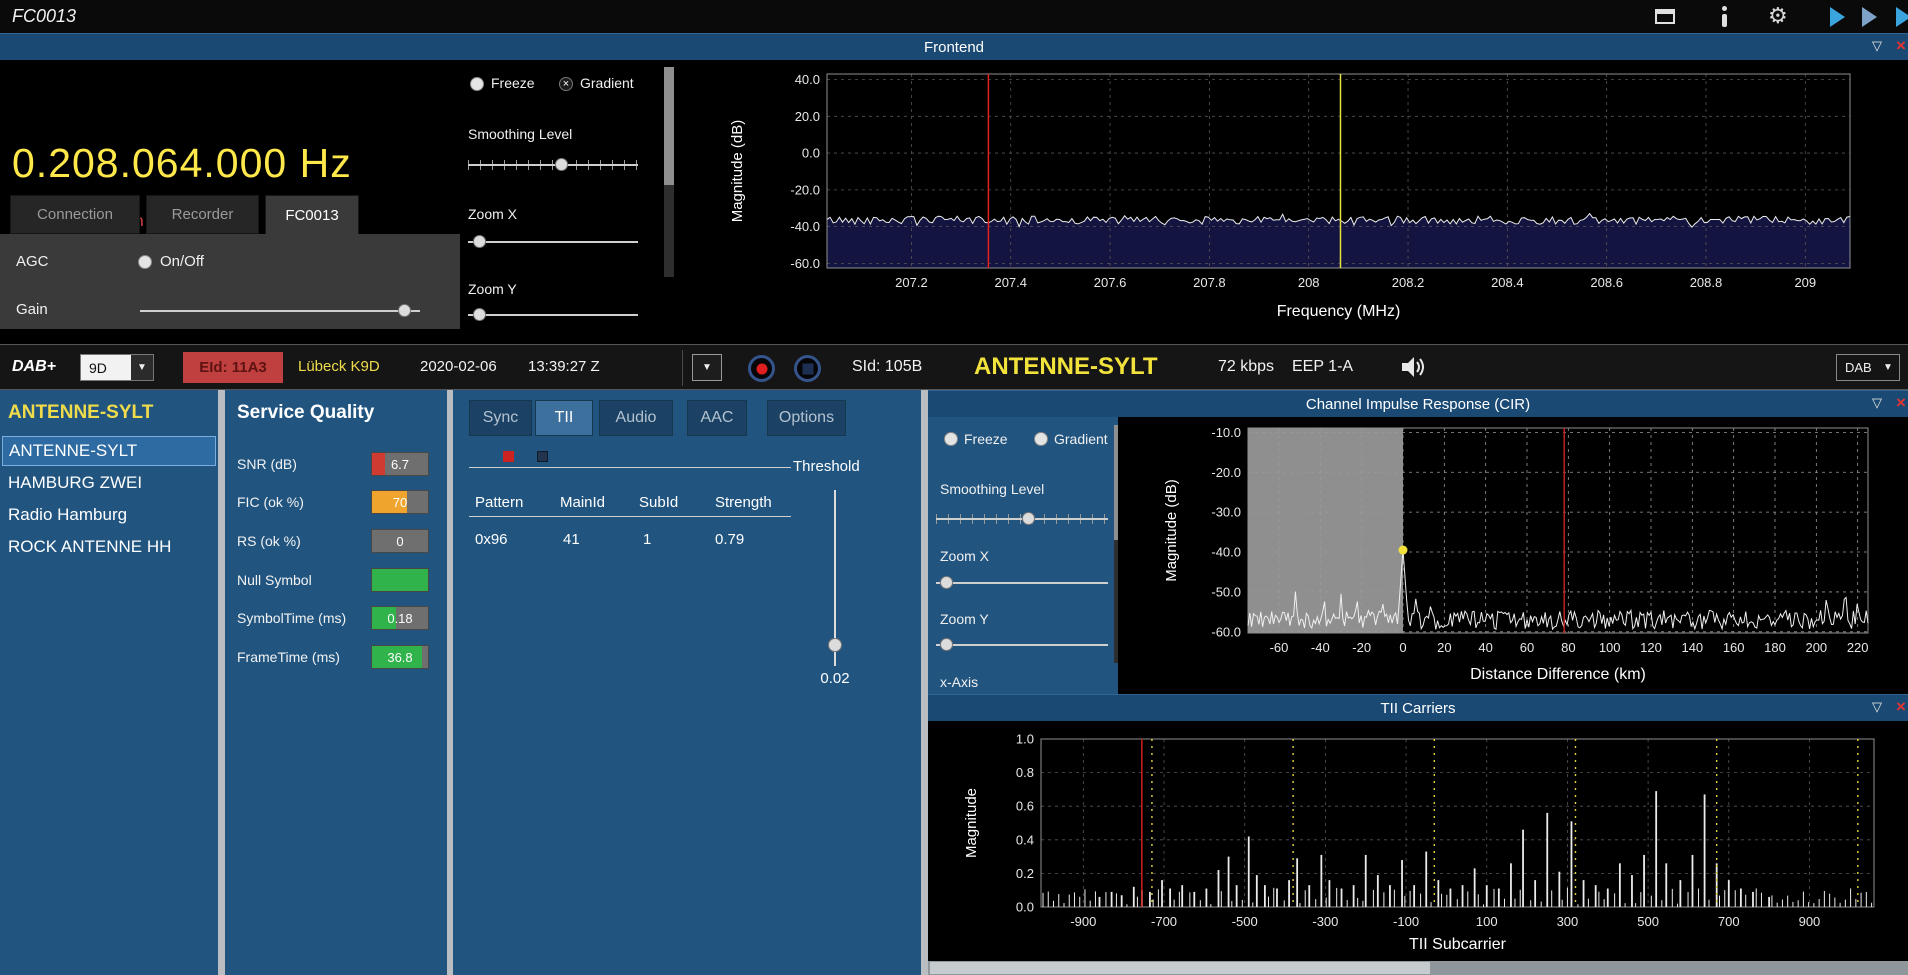 Image resolution: width=1908 pixels, height=975 pixels. What do you see at coordinates (630, 516) in the screenshot?
I see `table-header-underline` at bounding box center [630, 516].